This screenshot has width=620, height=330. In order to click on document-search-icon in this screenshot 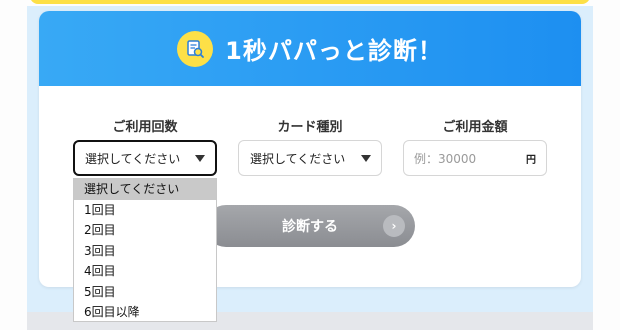, I will do `click(195, 48)`.